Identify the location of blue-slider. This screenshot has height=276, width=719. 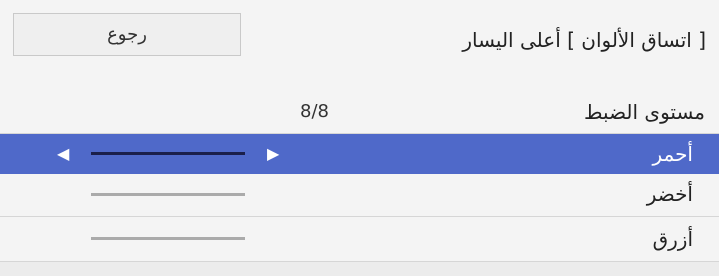
(168, 238).